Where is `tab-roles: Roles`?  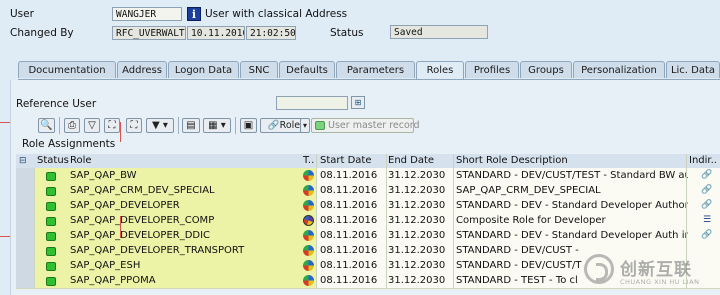 tab-roles: Roles is located at coordinates (440, 70).